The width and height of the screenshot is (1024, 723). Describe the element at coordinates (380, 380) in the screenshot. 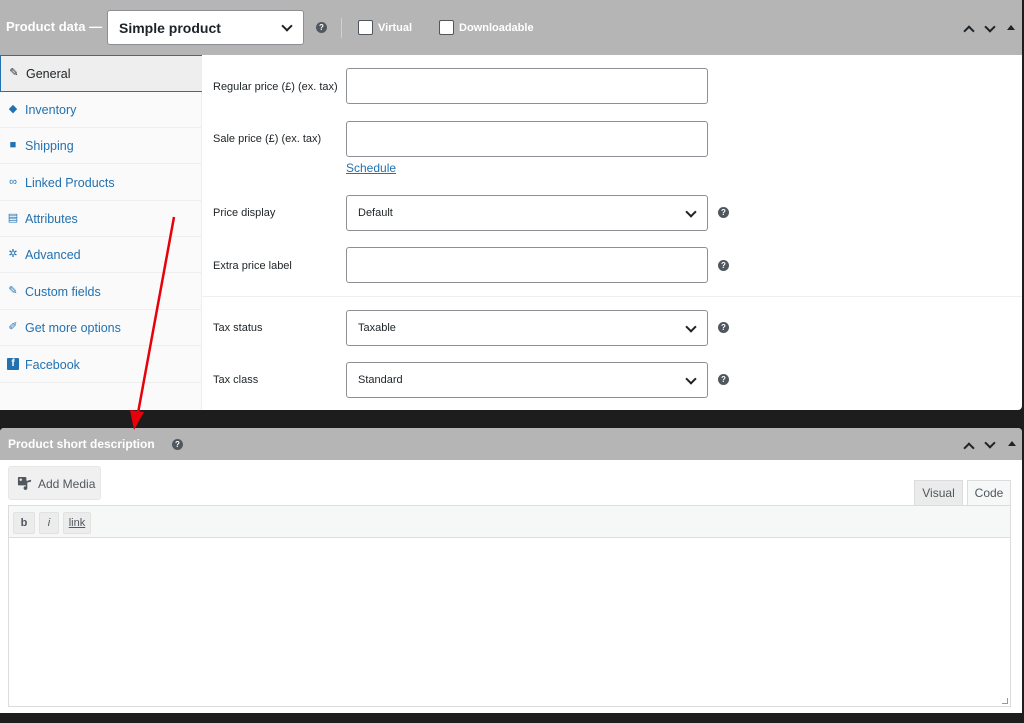

I see `tax-class-value: Standard` at that location.